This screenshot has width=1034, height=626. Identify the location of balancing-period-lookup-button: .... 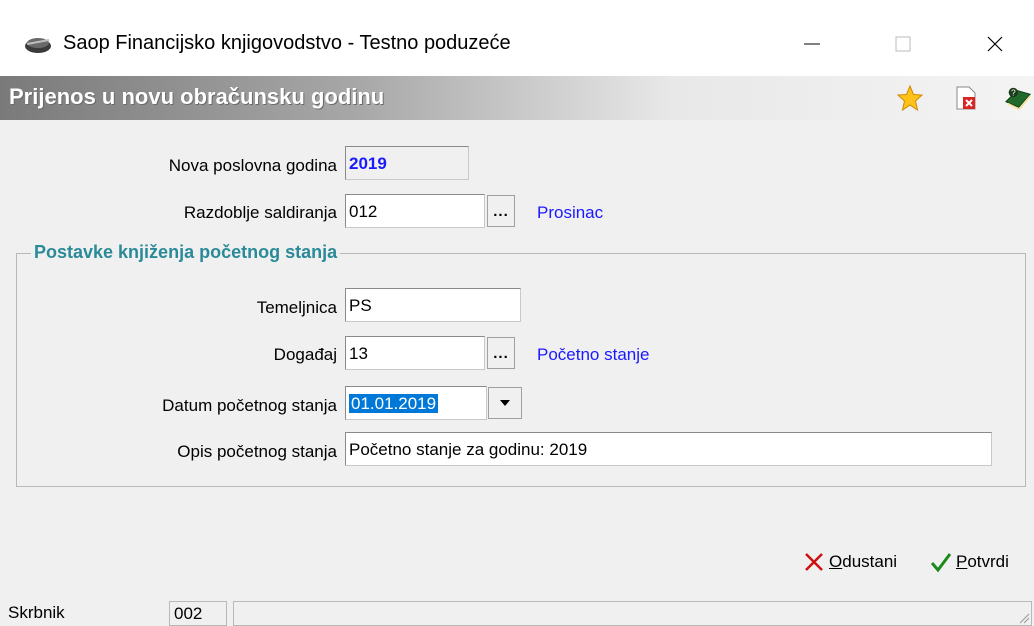
(501, 211).